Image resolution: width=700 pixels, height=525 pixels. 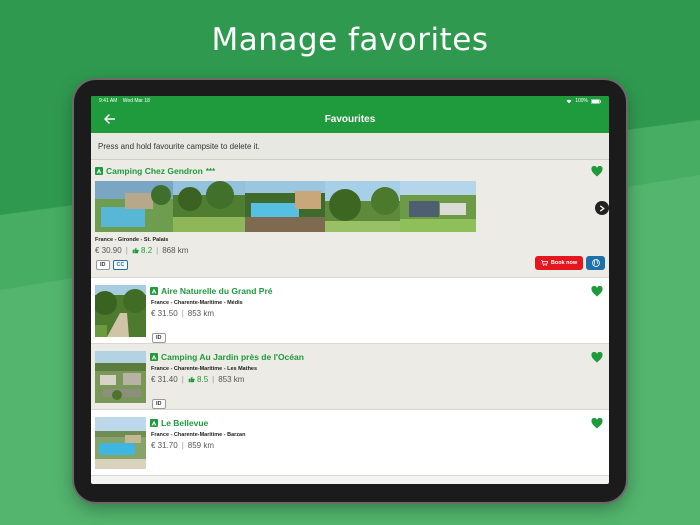 I want to click on wifi-icon, so click(x=569, y=101).